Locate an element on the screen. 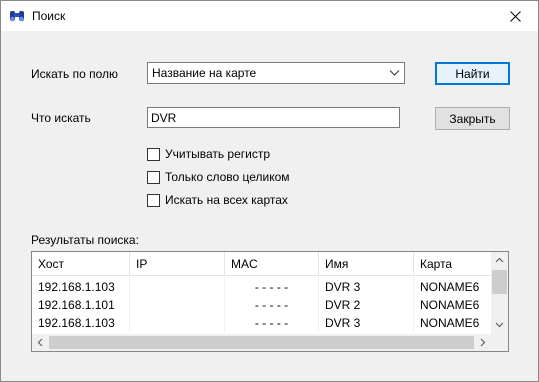 This screenshot has width=539, height=382. scroll-left-icon is located at coordinates (40, 342).